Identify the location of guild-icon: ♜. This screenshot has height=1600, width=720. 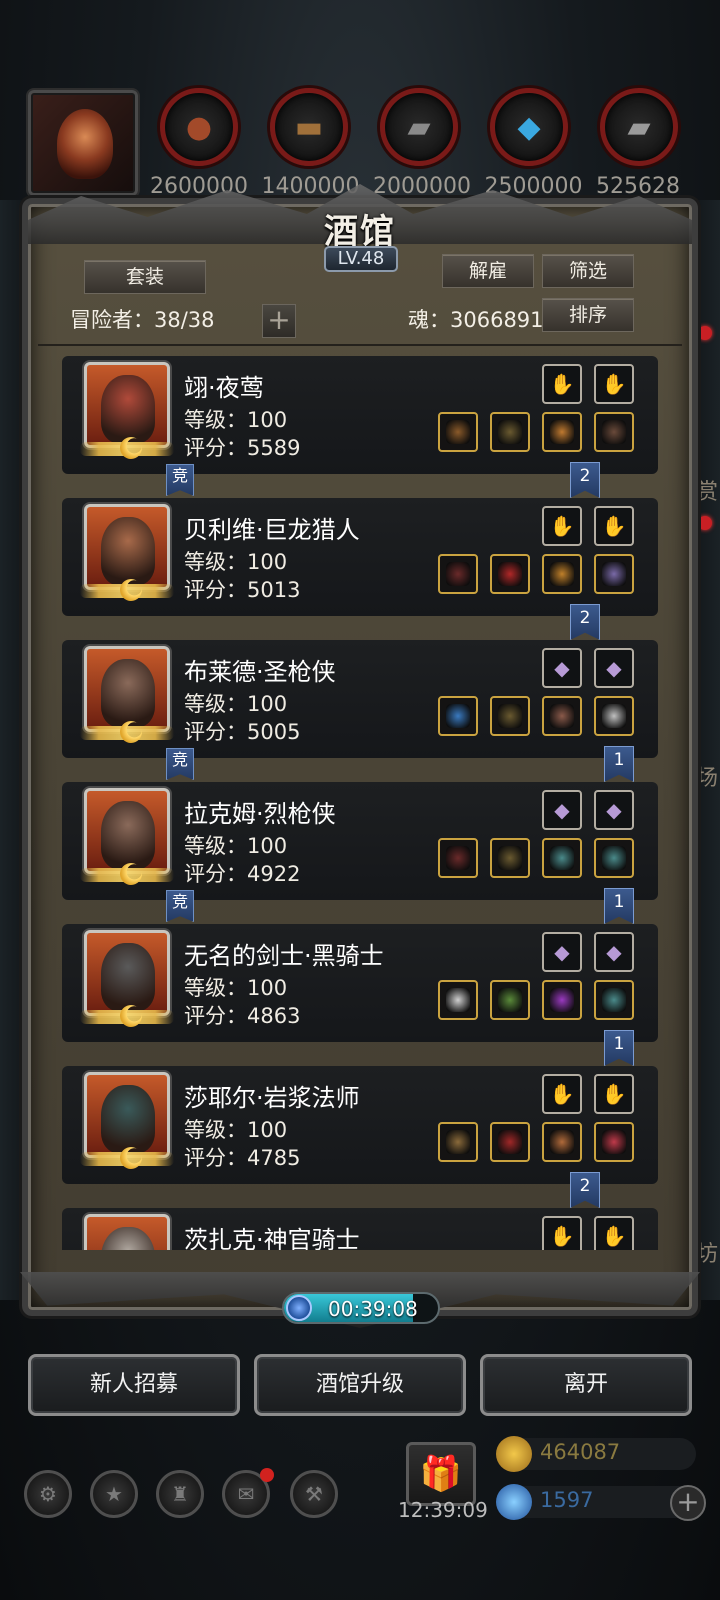
(180, 1494).